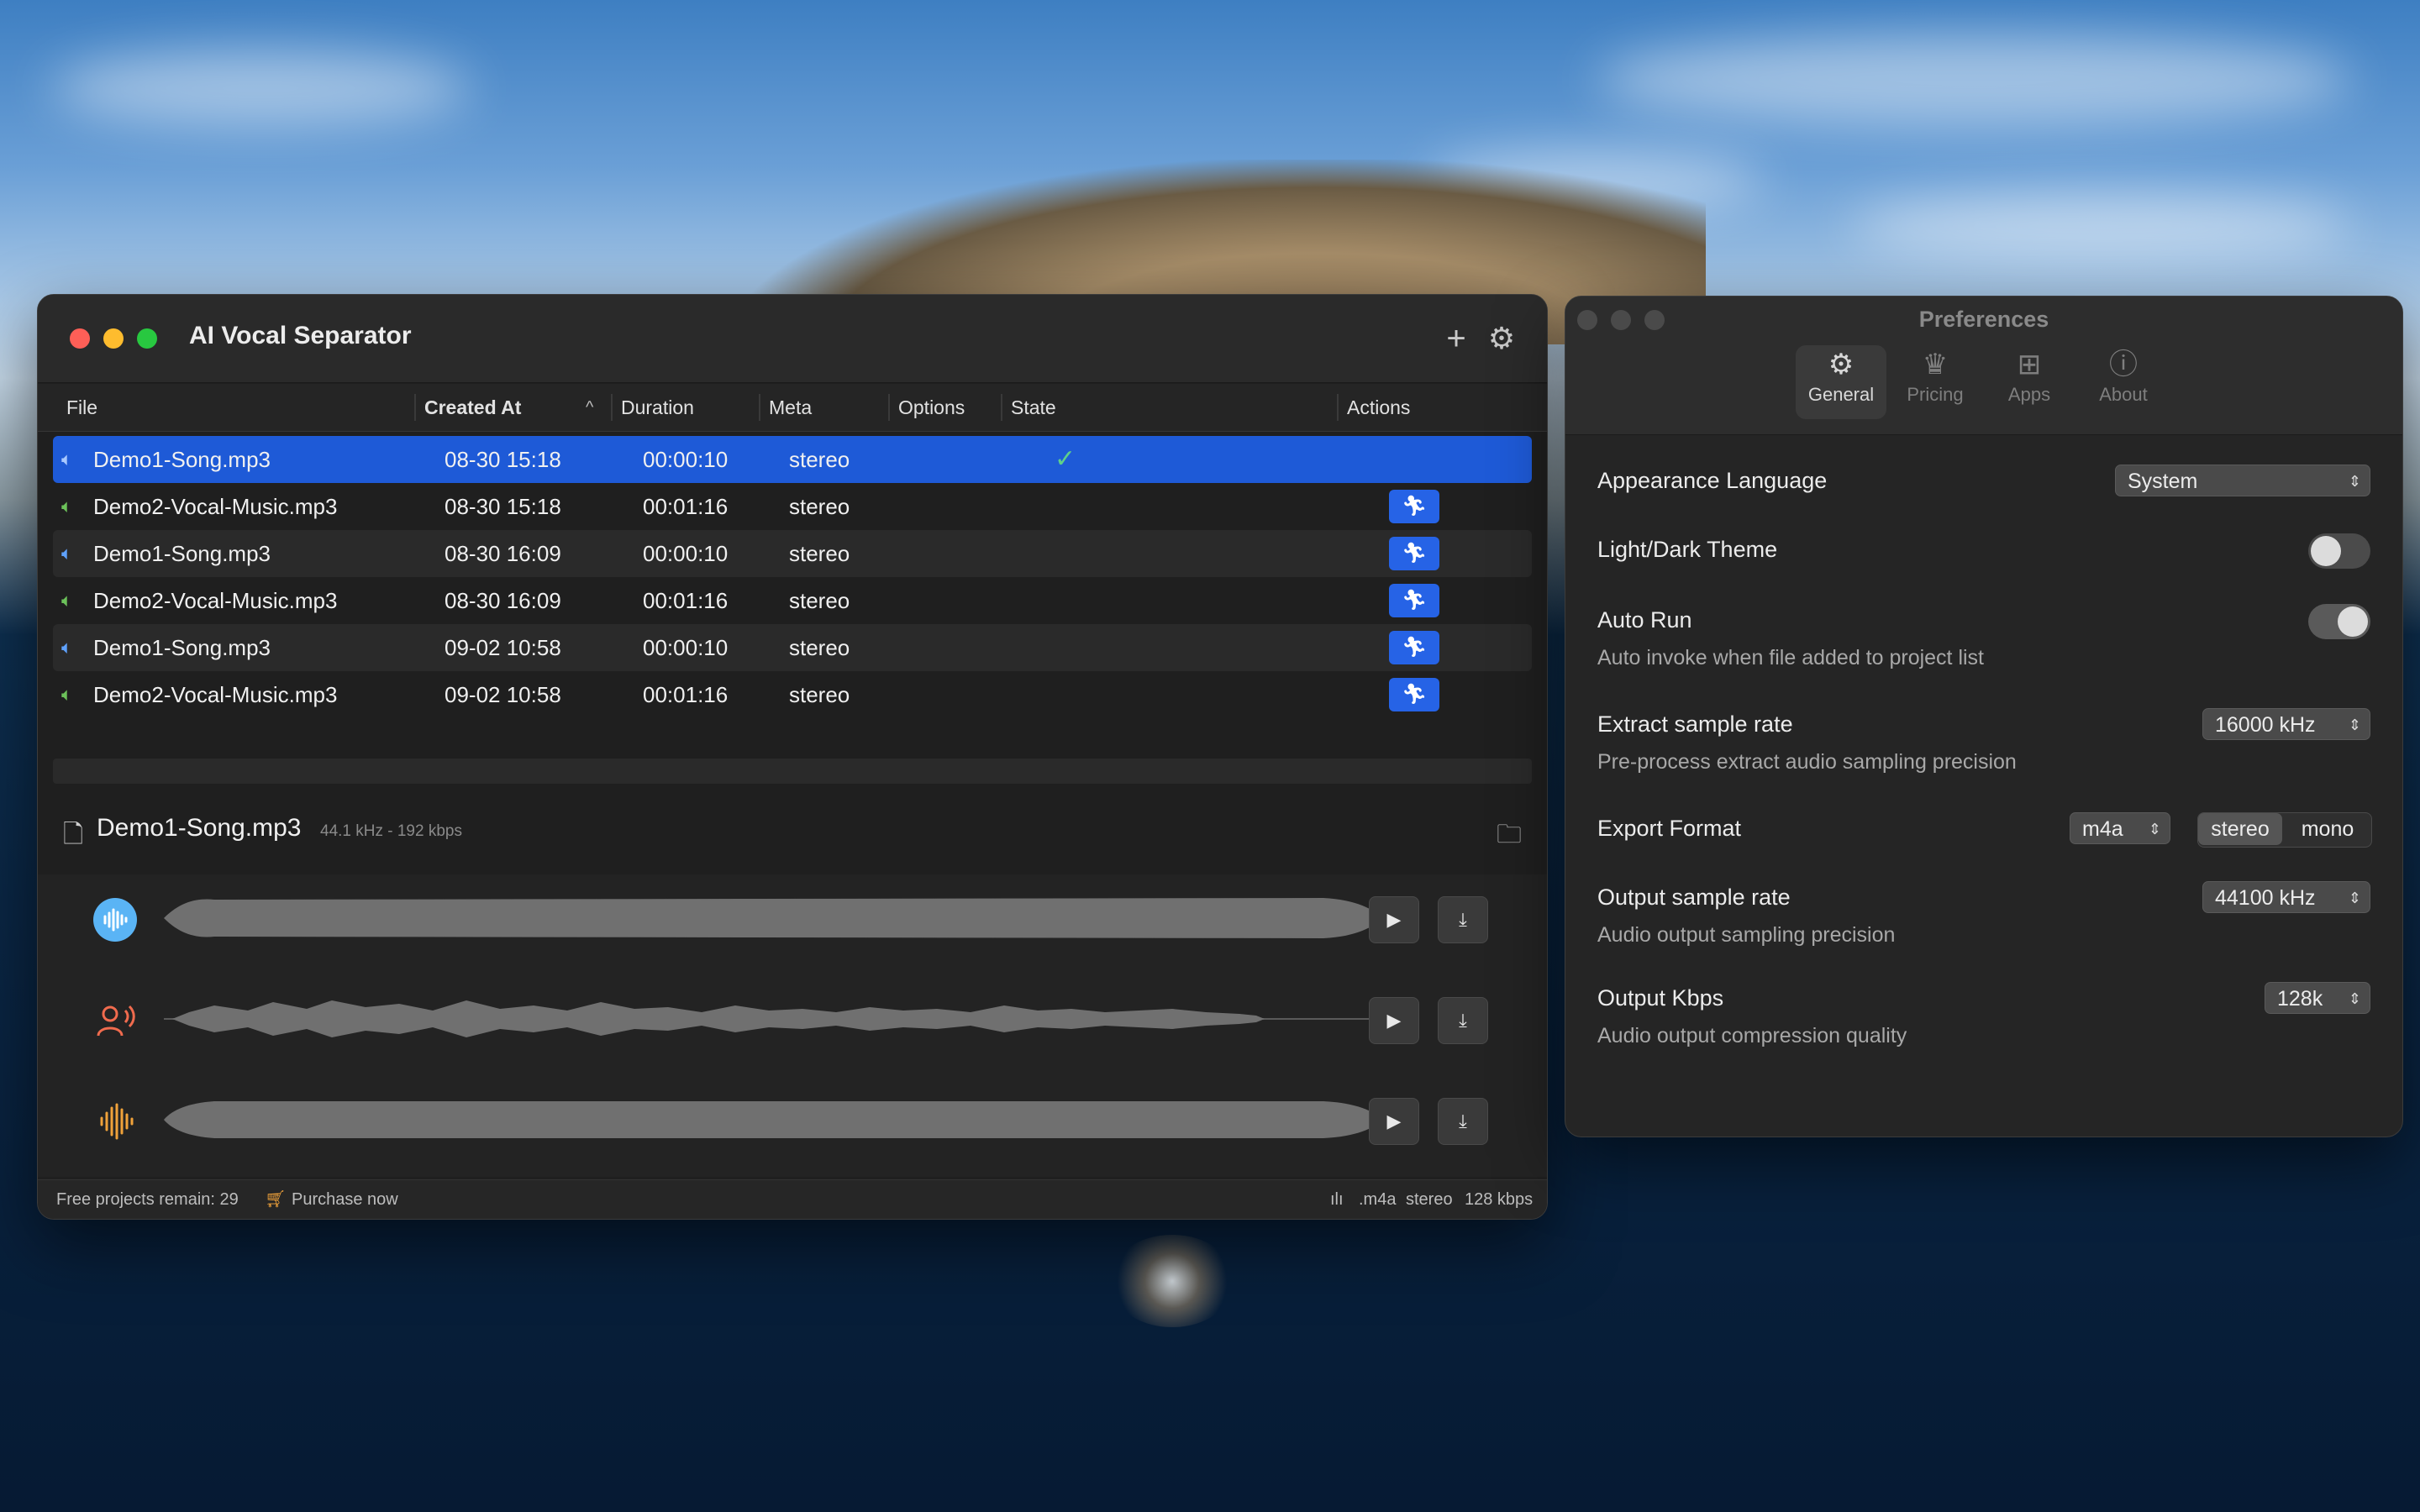 Image resolution: width=2420 pixels, height=1512 pixels. I want to click on sea-rock, so click(1172, 1281).